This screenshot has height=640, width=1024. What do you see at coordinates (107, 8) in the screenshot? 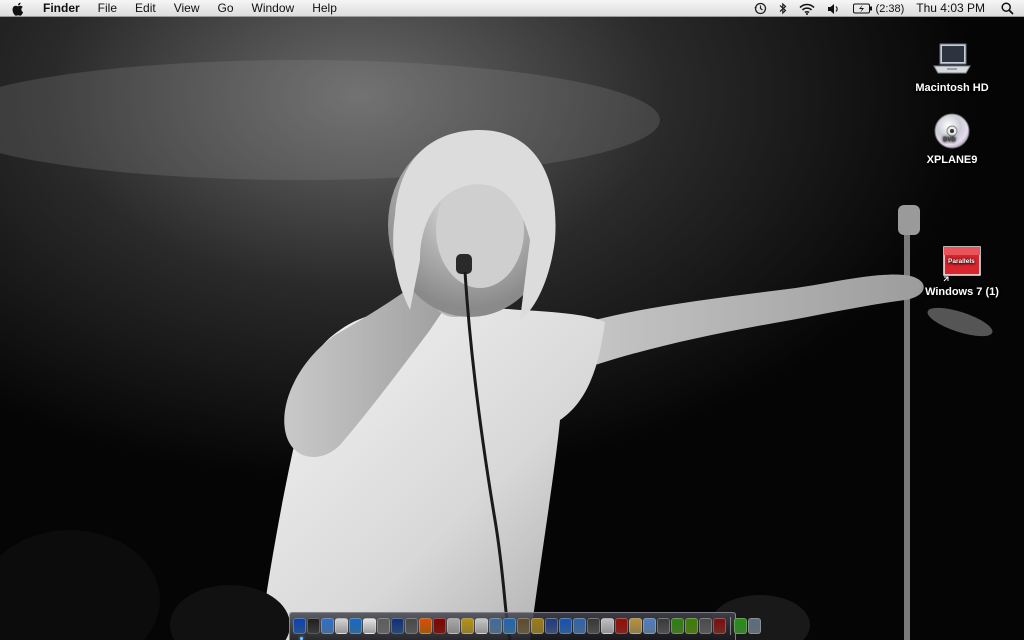
I see `menu-file: File` at bounding box center [107, 8].